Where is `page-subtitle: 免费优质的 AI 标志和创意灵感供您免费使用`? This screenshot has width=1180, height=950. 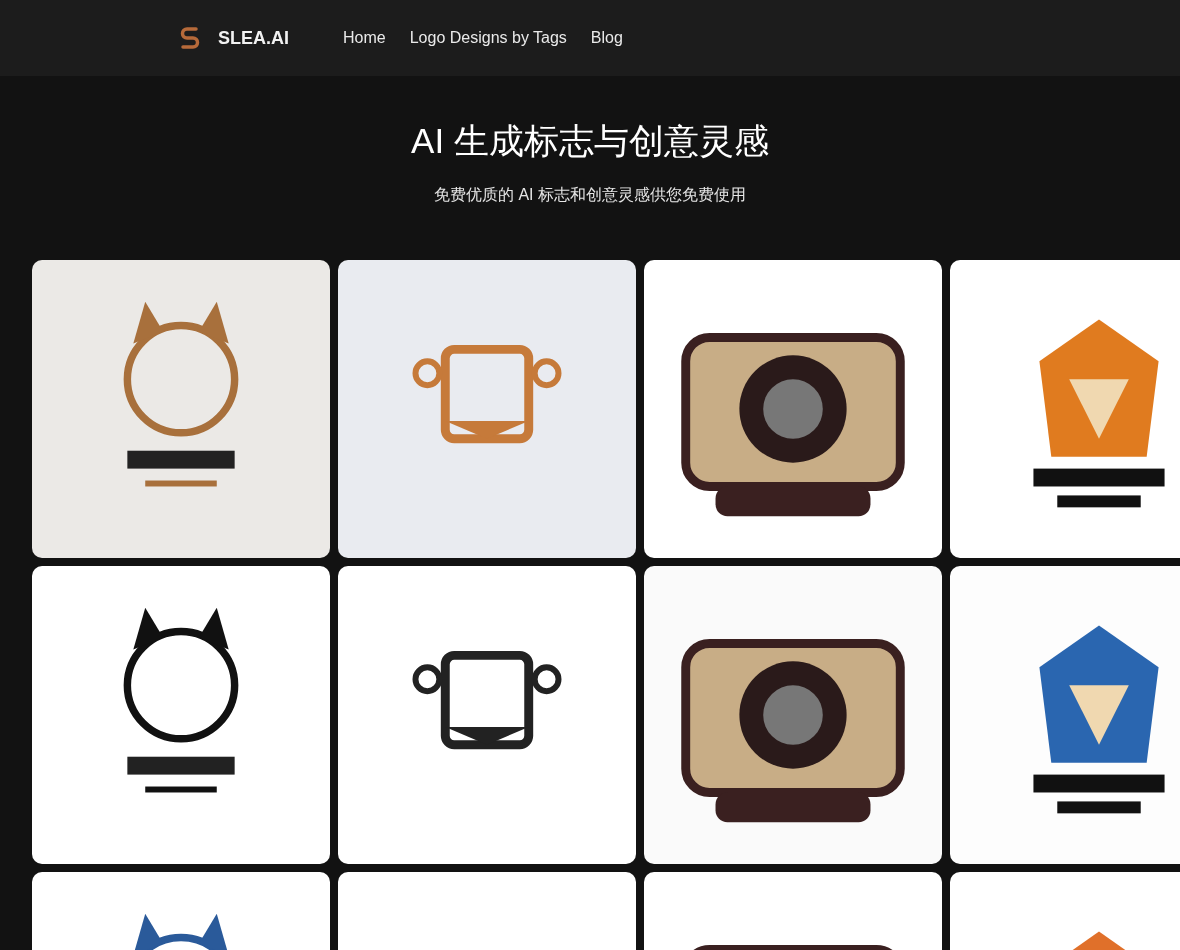 page-subtitle: 免费优质的 AI 标志和创意灵感供您免费使用 is located at coordinates (590, 195).